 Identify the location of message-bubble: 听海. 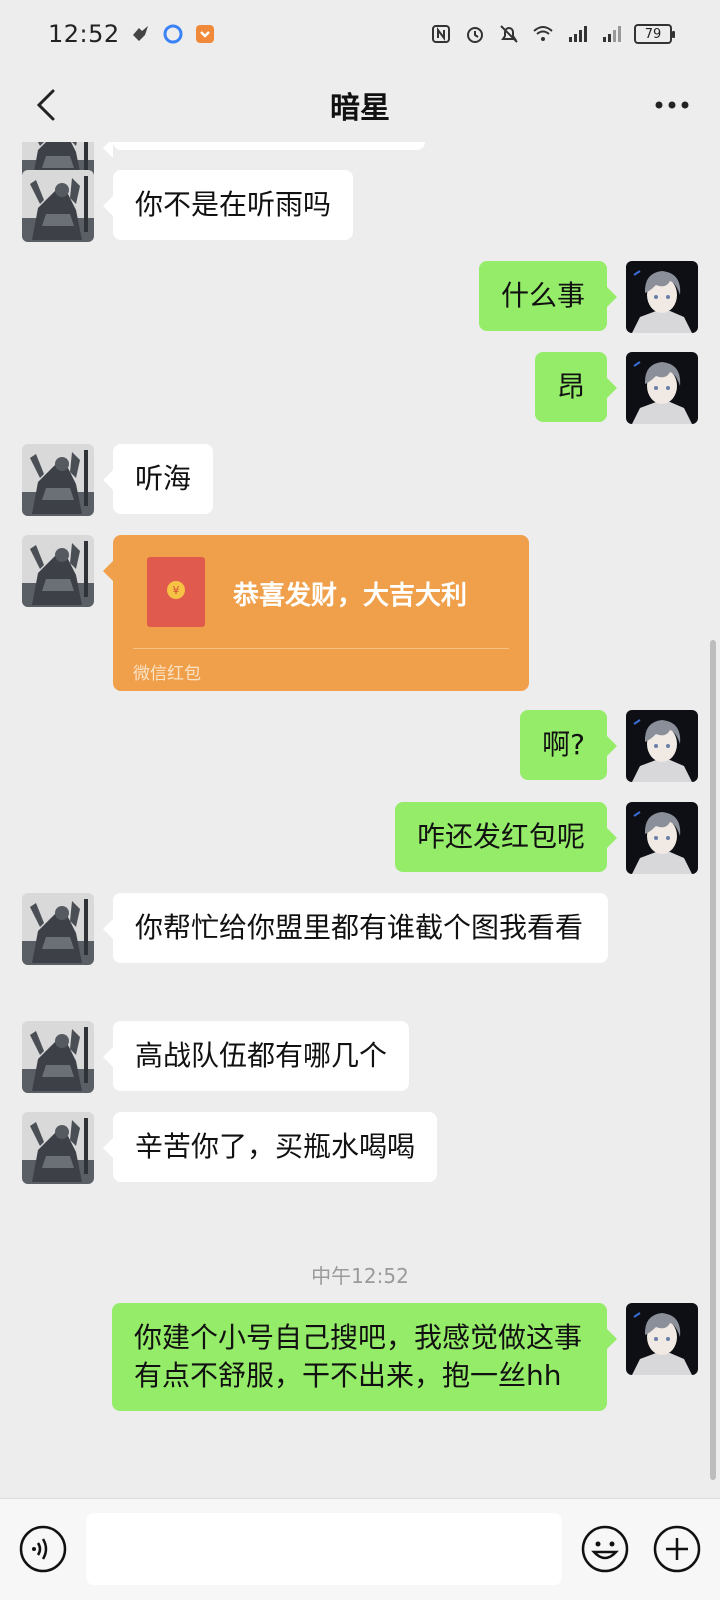
(158, 479).